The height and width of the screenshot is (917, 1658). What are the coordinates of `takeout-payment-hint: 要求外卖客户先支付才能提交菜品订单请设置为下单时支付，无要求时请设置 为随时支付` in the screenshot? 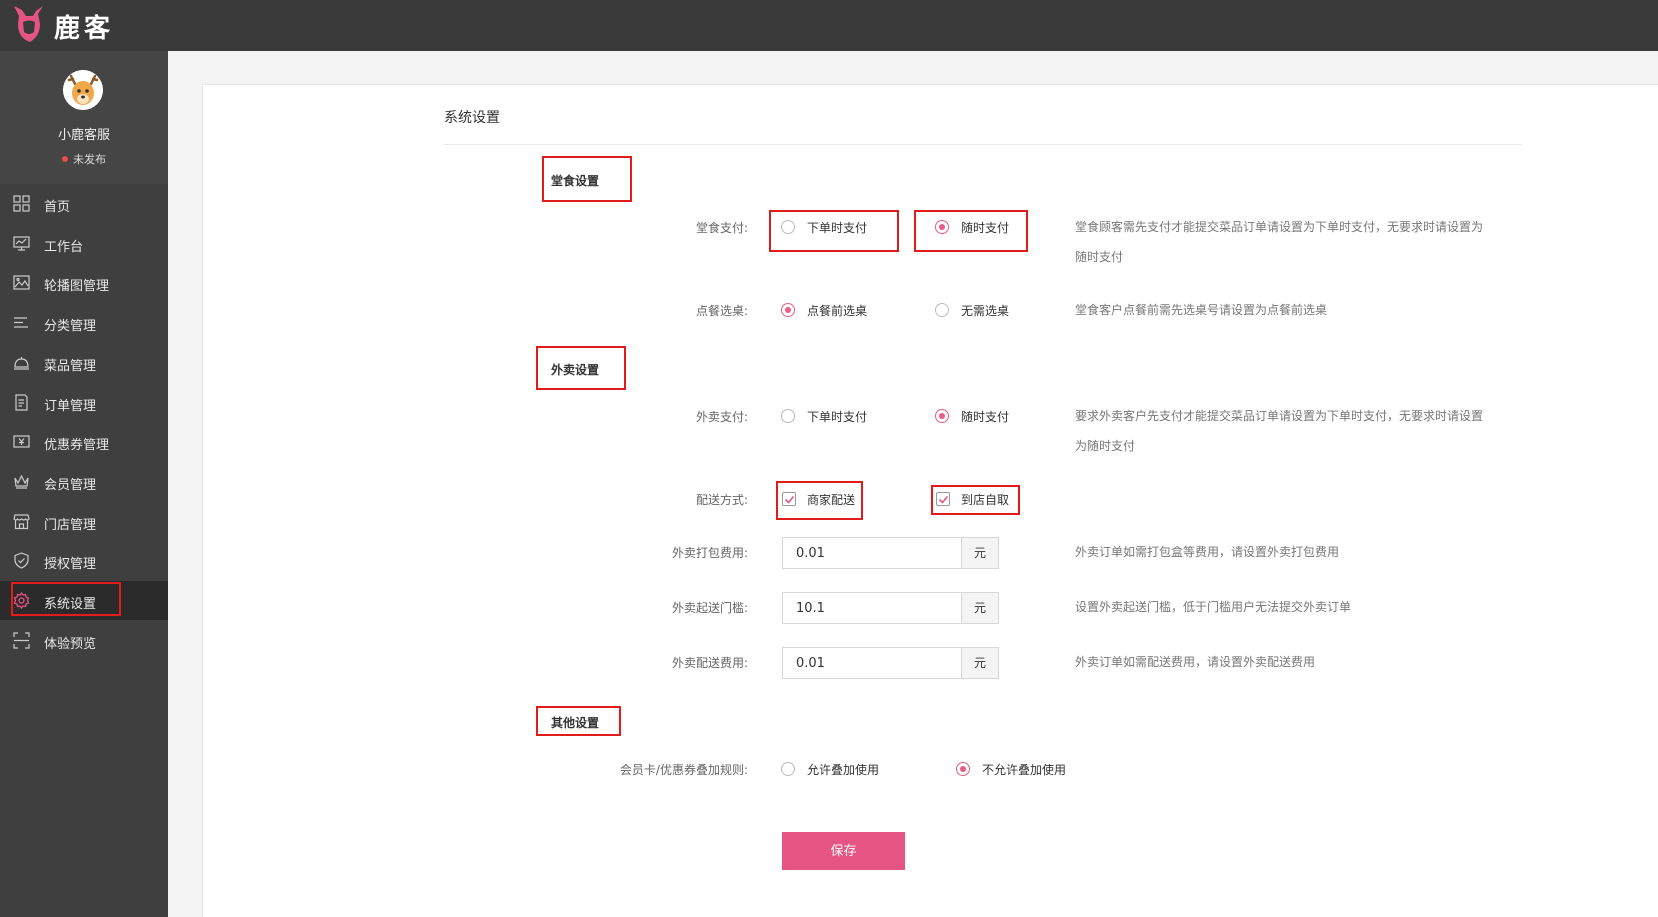 It's located at (1310, 431).